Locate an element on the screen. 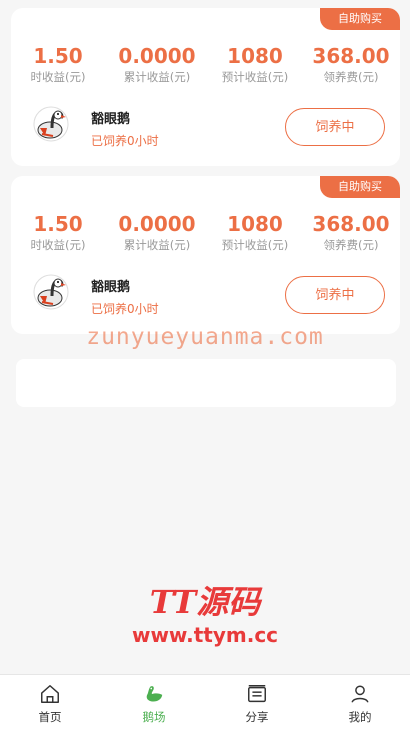  tab-mine: 我的 is located at coordinates (360, 704).